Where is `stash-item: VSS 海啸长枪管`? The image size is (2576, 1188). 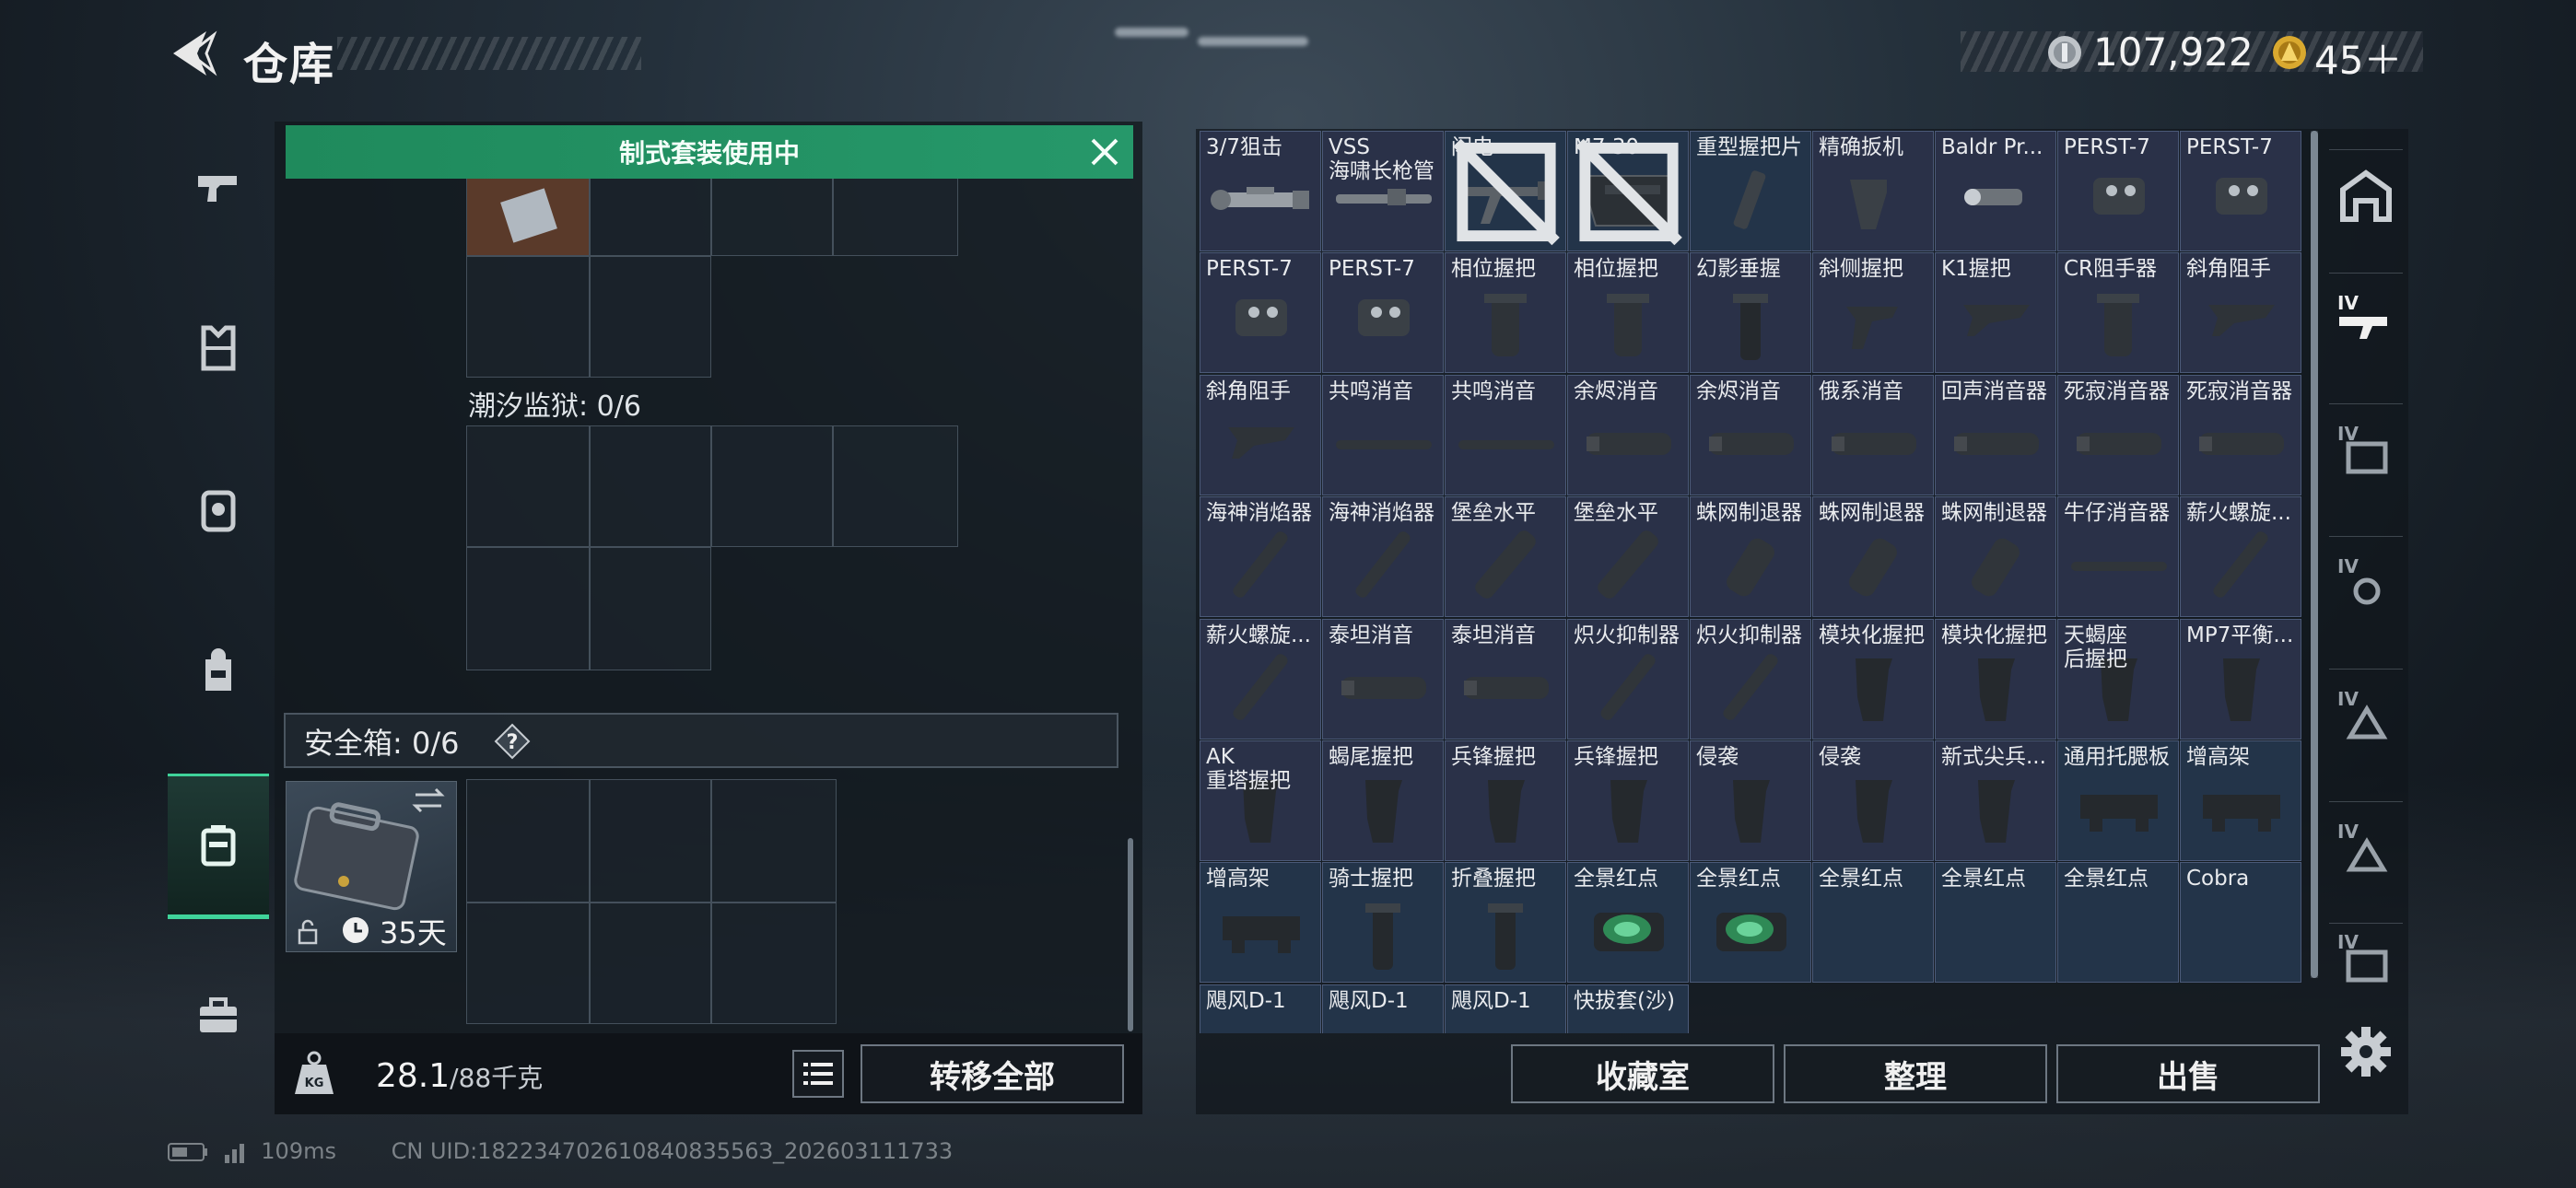
stash-item: VSS 海啸长枪管 is located at coordinates (1383, 191).